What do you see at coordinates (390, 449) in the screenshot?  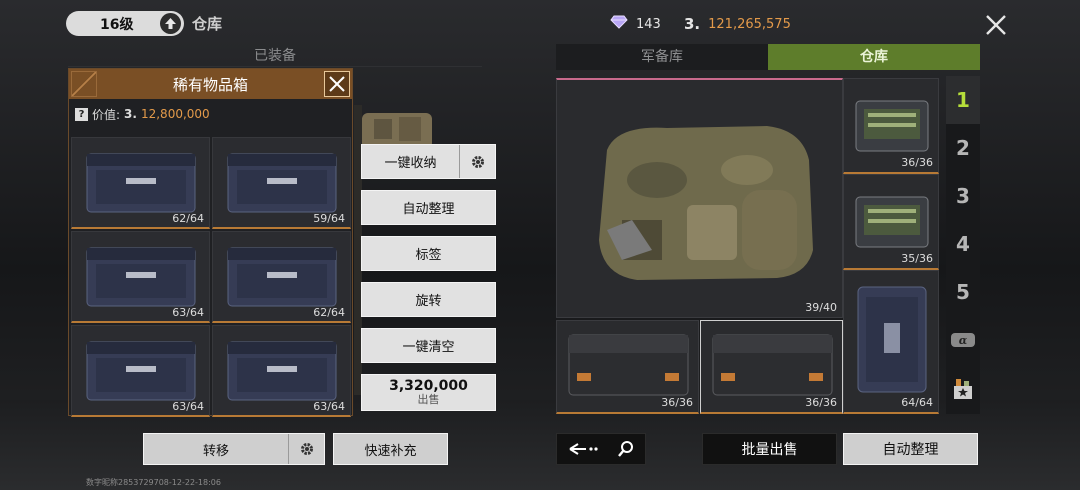 I see `quick-refill-button: 快速补充` at bounding box center [390, 449].